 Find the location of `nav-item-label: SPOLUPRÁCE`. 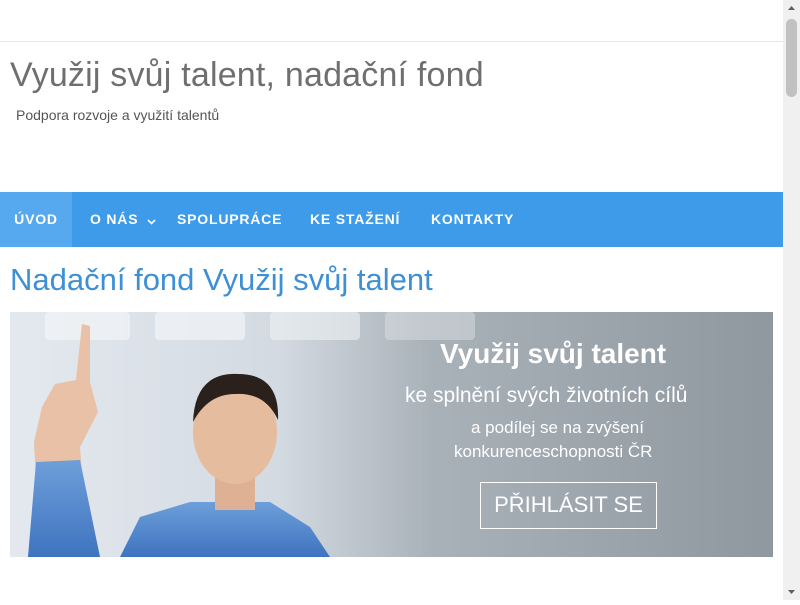

nav-item-label: SPOLUPRÁCE is located at coordinates (230, 219).